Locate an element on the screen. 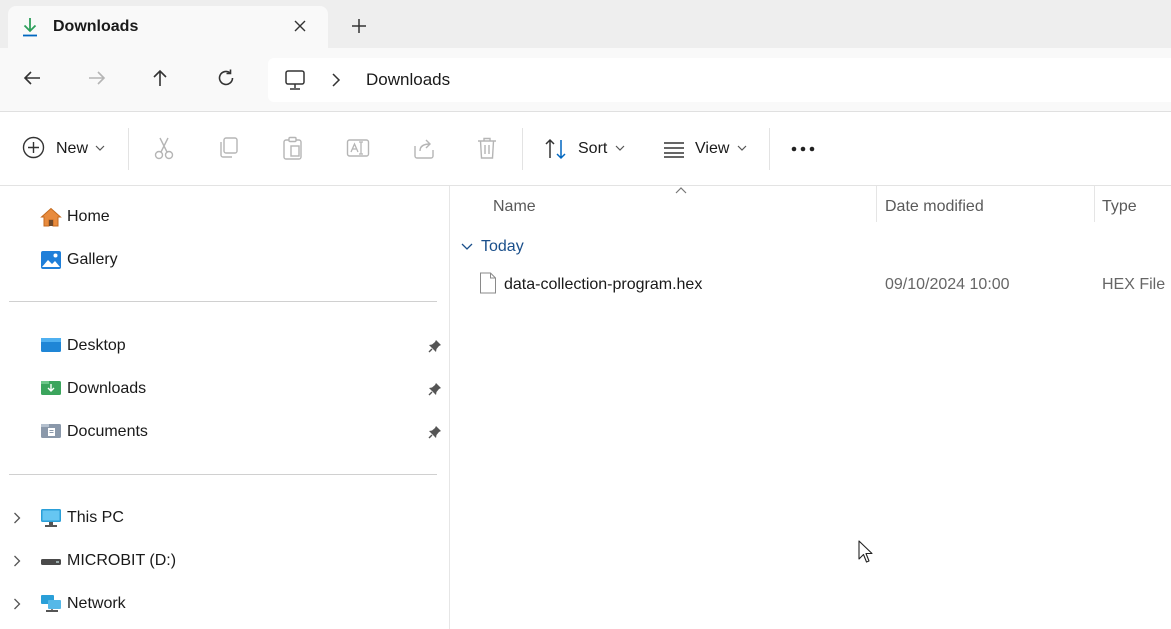  refresh-icon is located at coordinates (226, 78).